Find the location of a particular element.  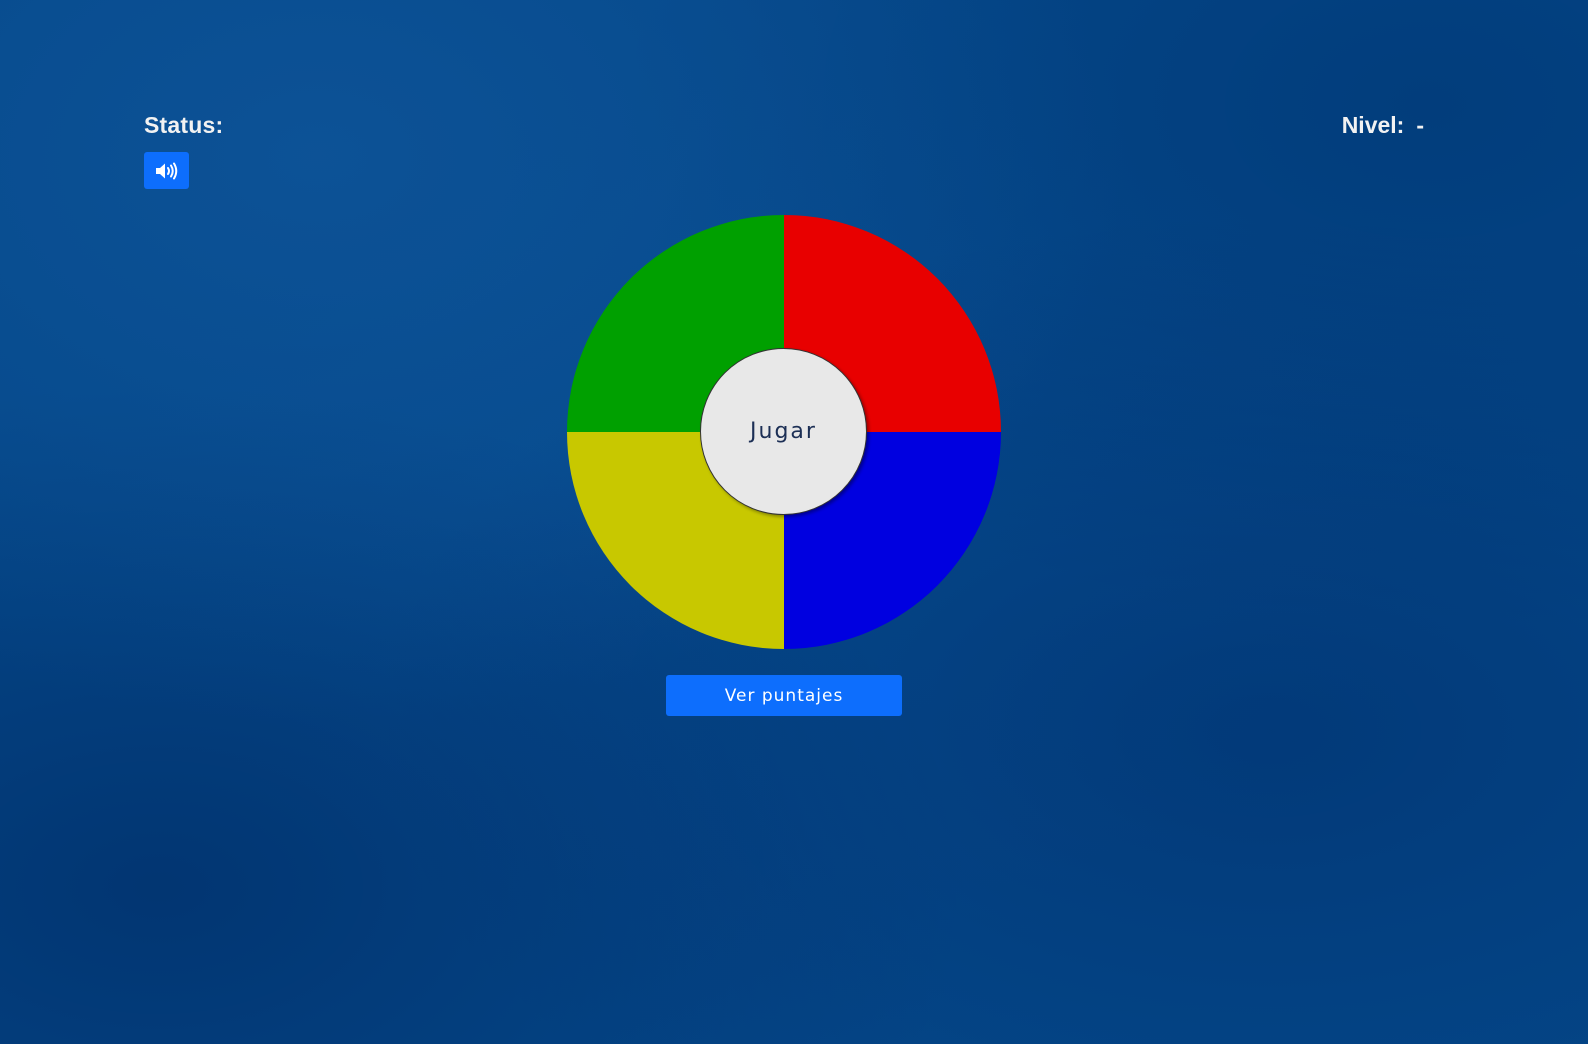

play-button: Jugar is located at coordinates (783, 431).